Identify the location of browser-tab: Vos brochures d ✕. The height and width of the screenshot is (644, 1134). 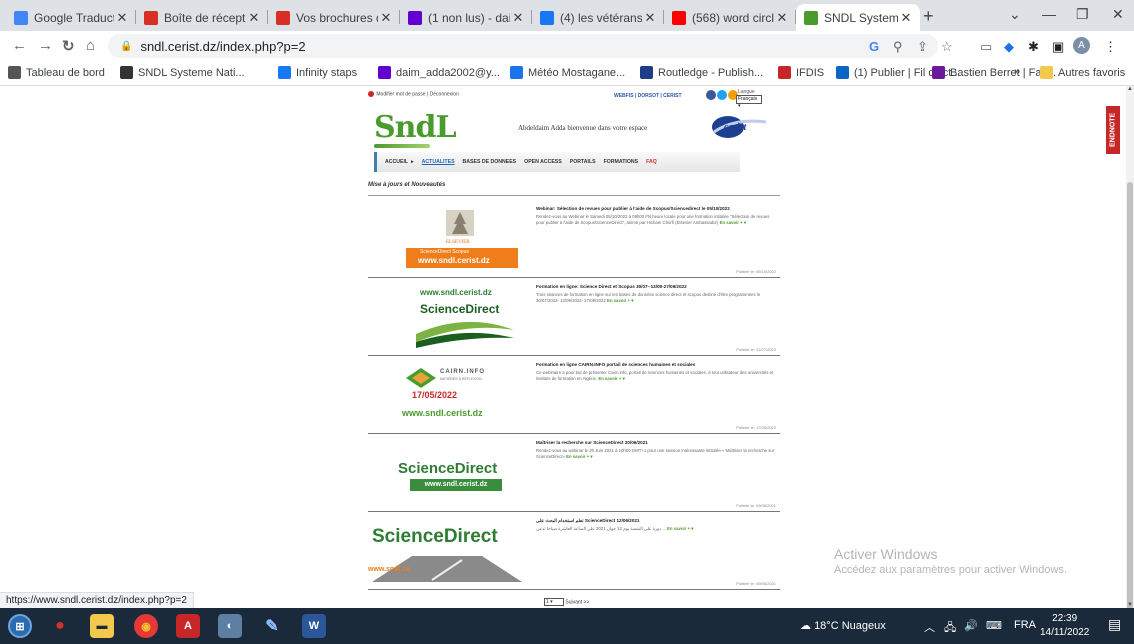
(334, 17).